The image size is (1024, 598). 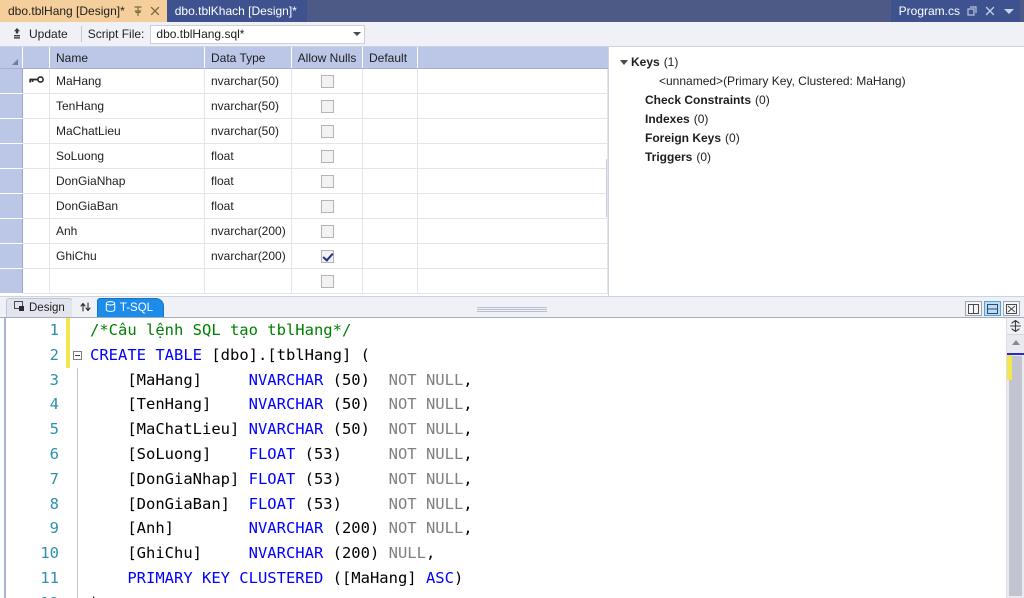 I want to click on designer-splitter-bar: Design T-SQL, so click(x=512, y=307).